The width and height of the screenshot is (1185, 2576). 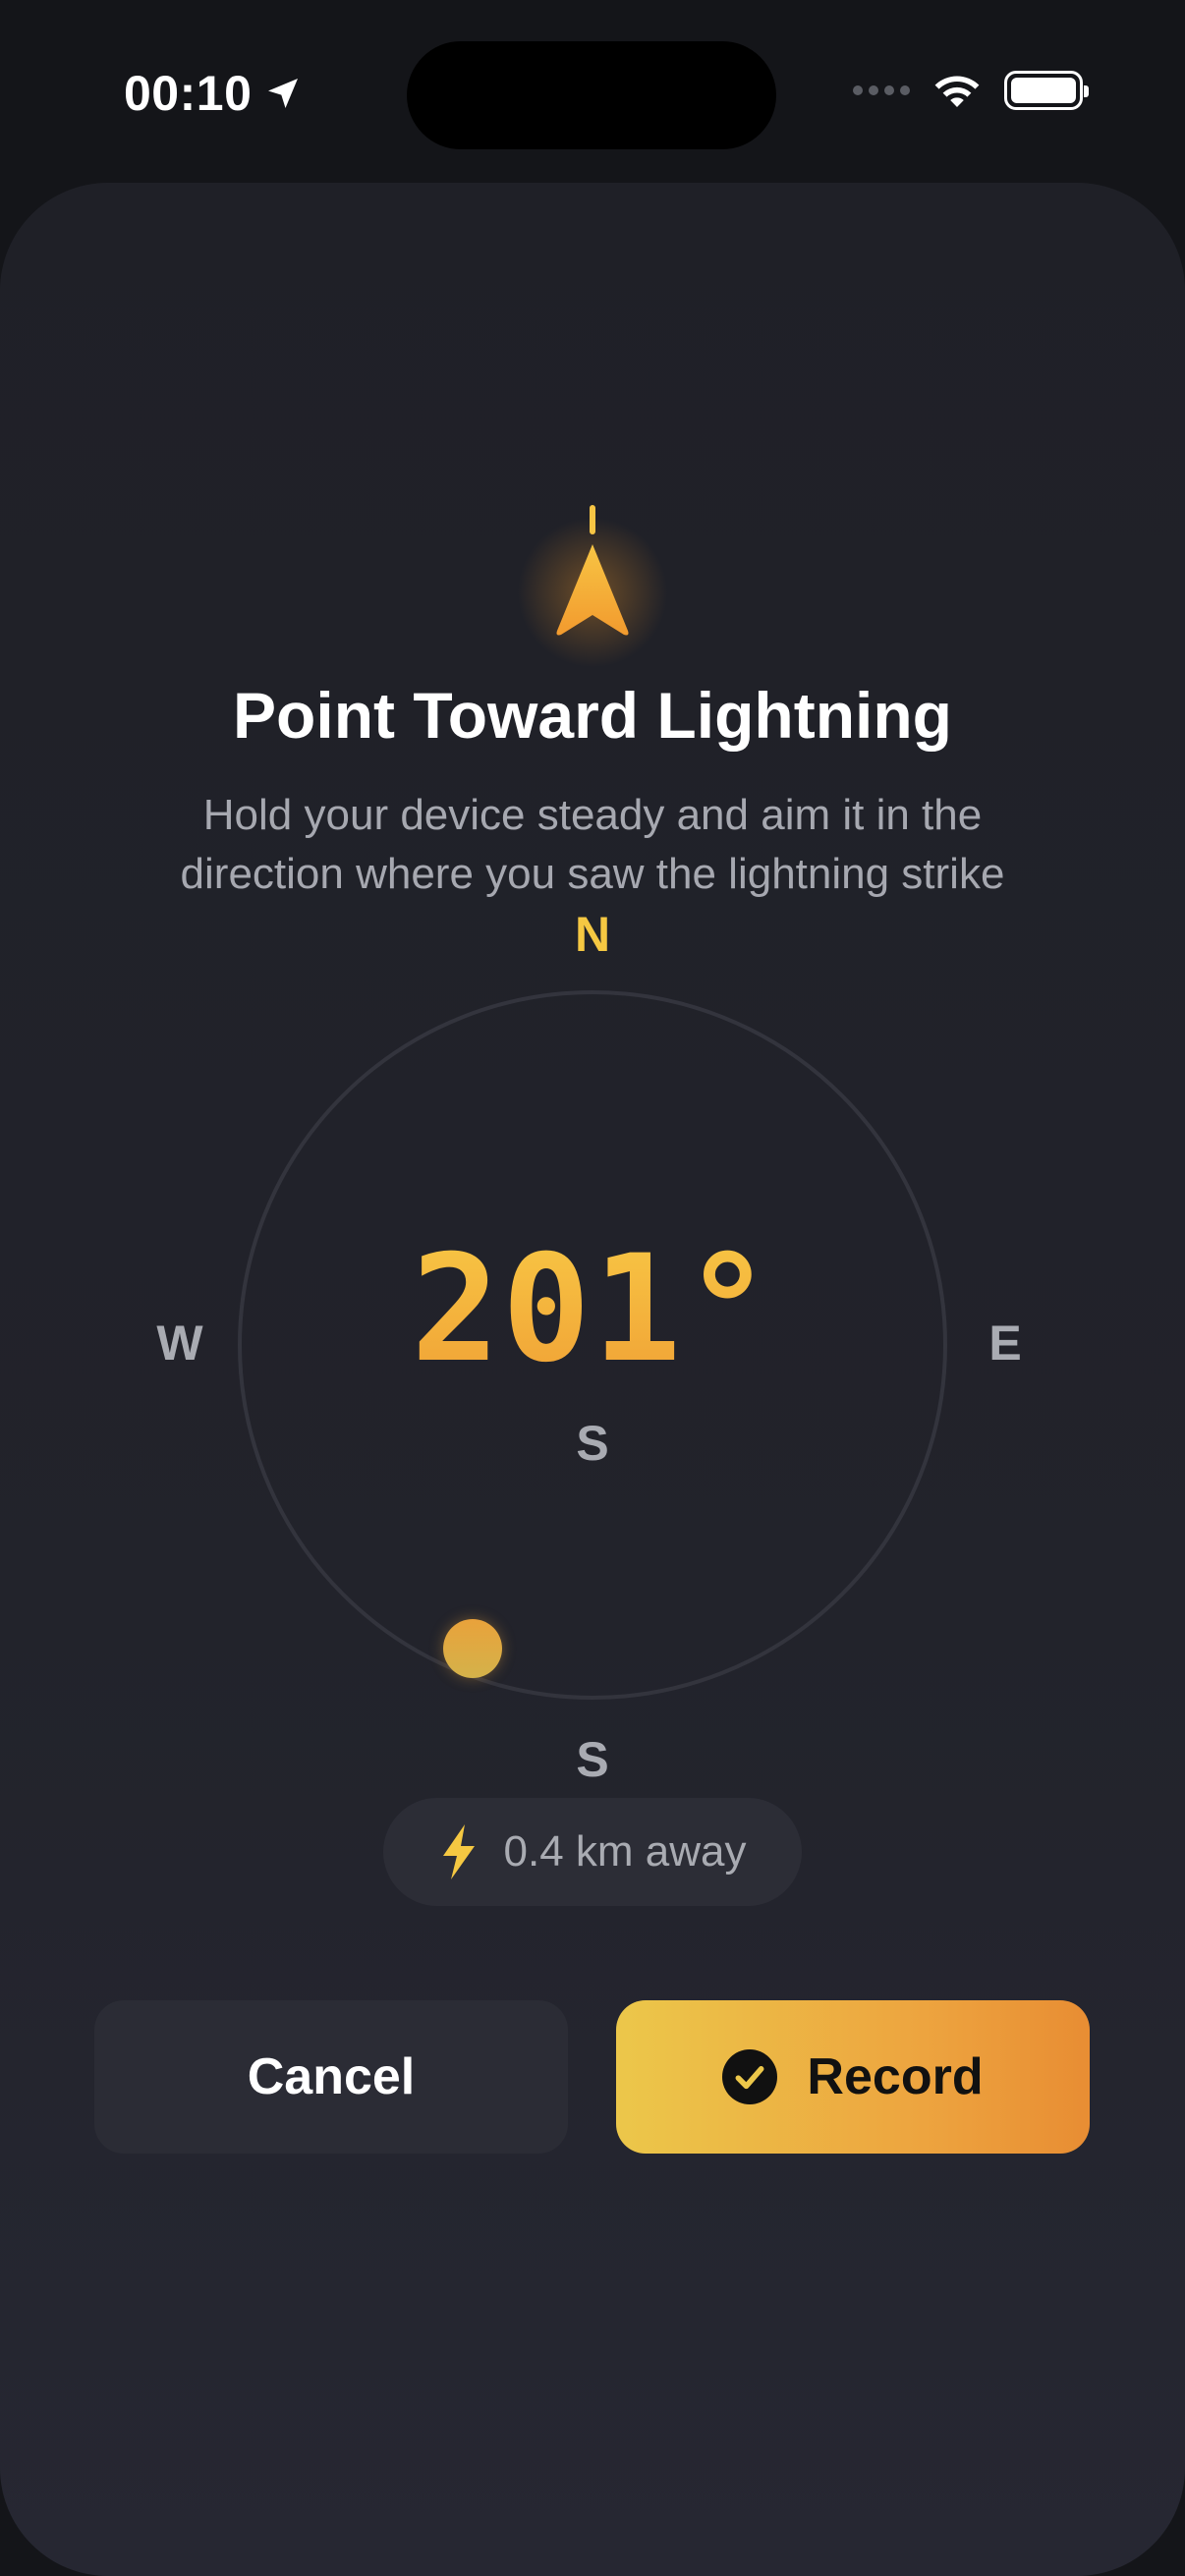 I want to click on page-title: Point Toward Lightning, so click(x=592, y=715).